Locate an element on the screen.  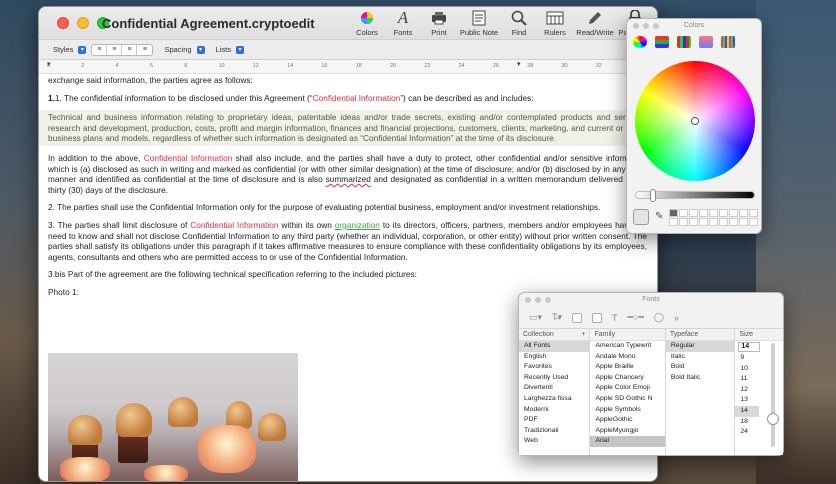
size-item: 9 is located at coordinates (747, 358).